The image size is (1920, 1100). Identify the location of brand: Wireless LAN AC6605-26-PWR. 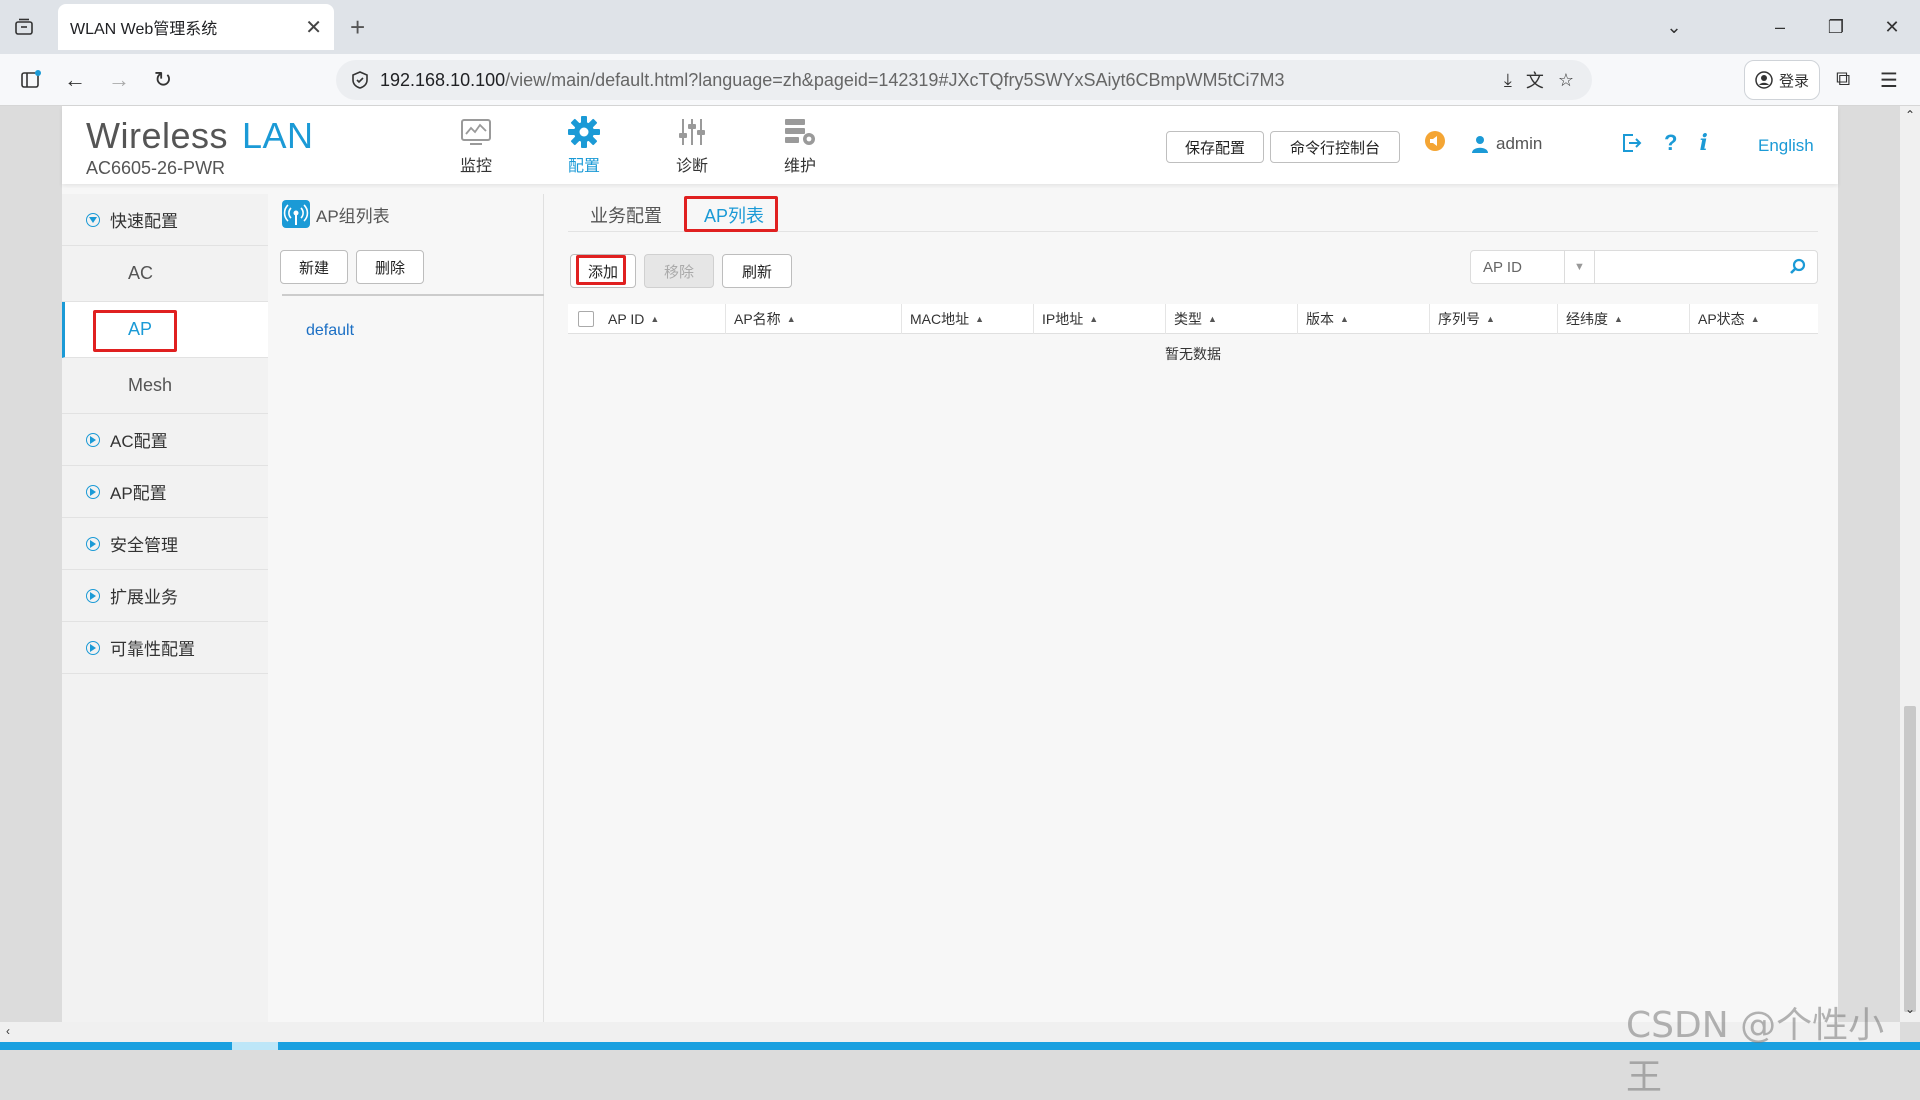
(200, 147).